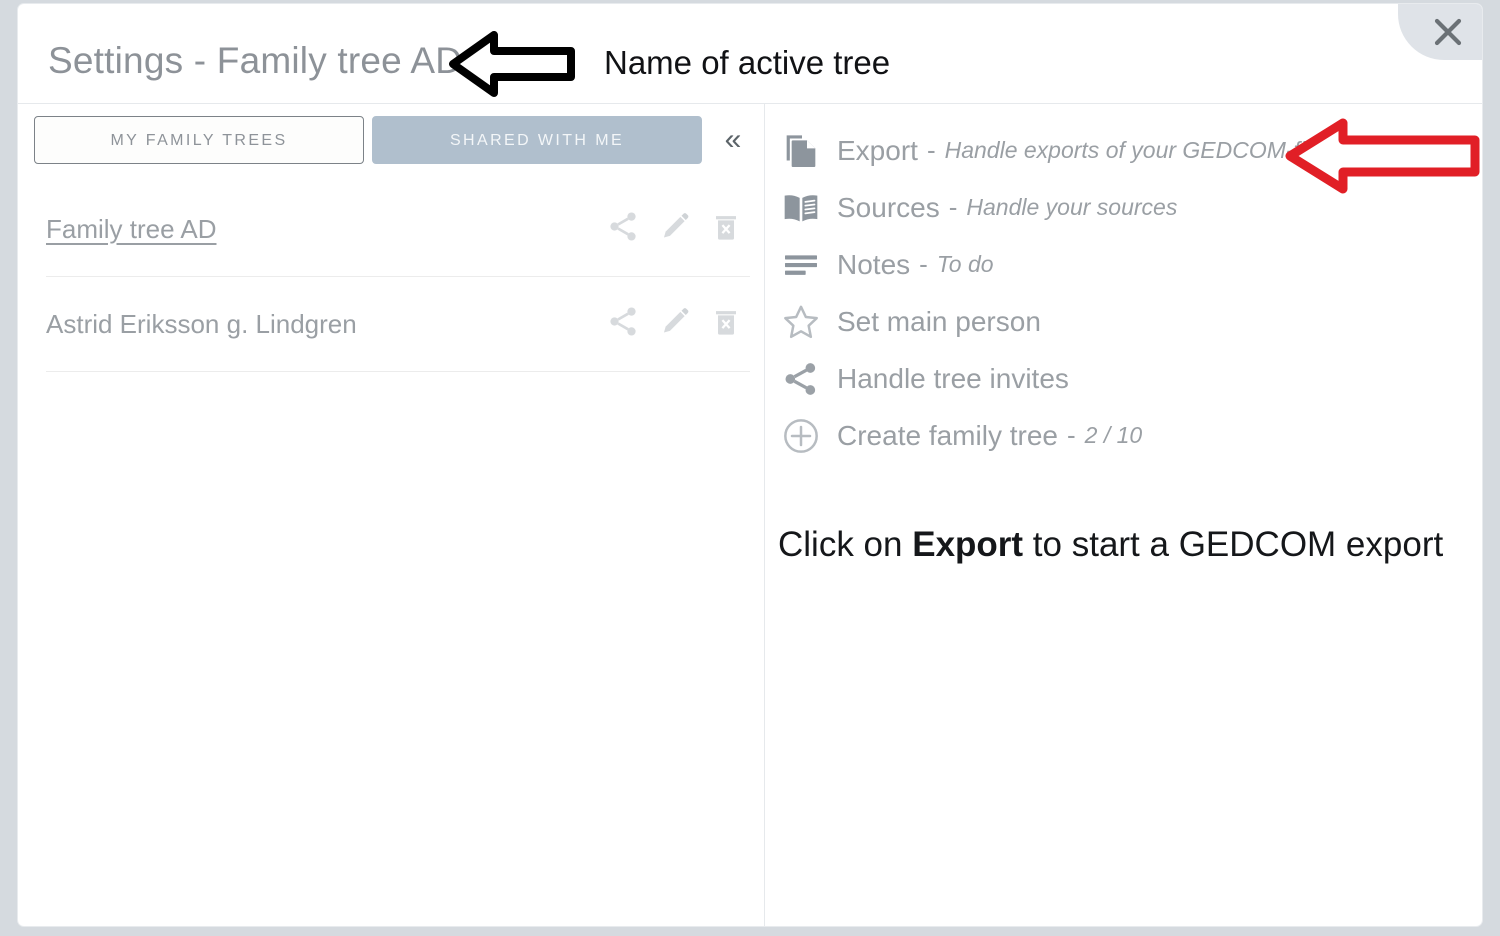 The width and height of the screenshot is (1500, 936). What do you see at coordinates (809, 208) in the screenshot?
I see `open-book-icon` at bounding box center [809, 208].